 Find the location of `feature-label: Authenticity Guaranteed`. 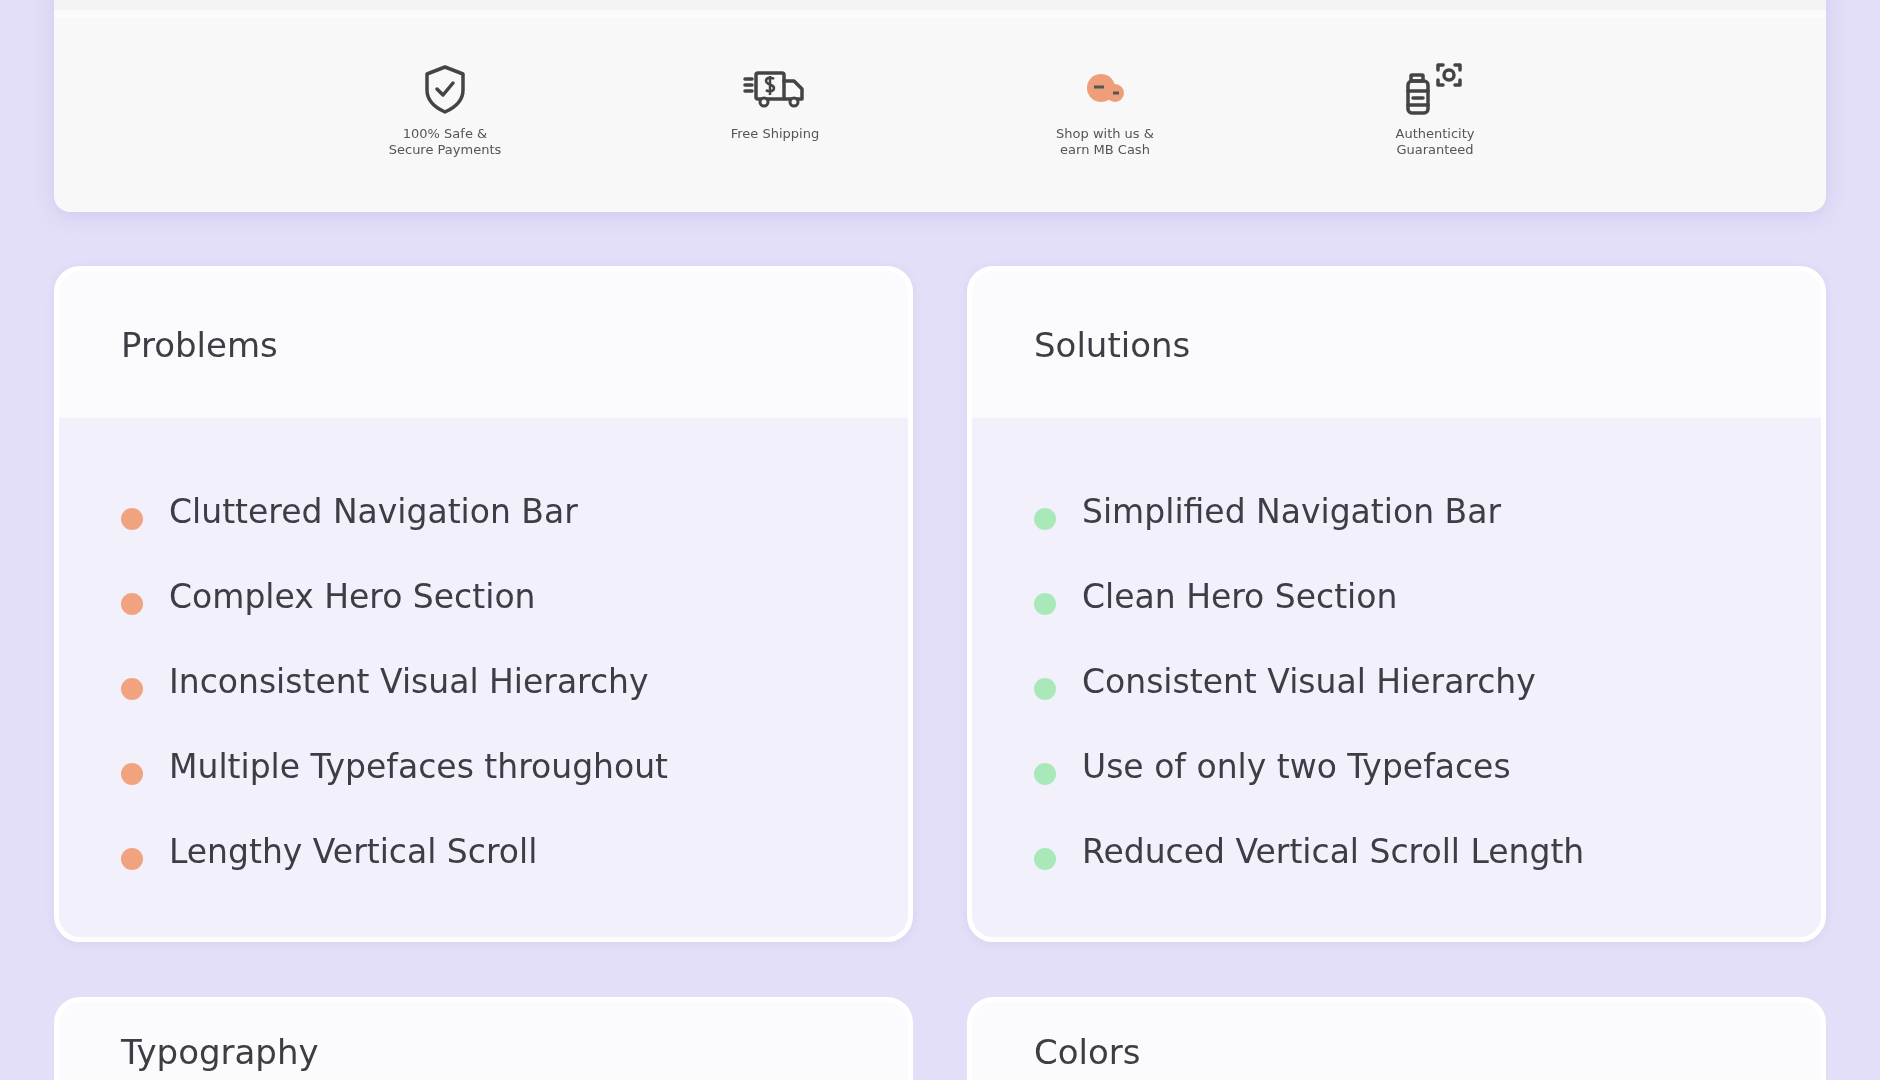

feature-label: Authenticity Guaranteed is located at coordinates (1435, 142).